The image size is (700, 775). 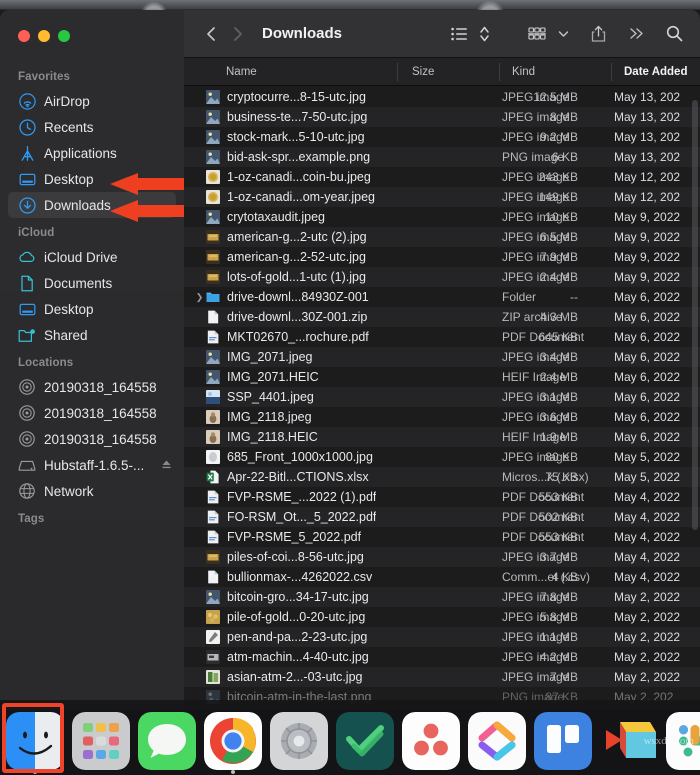 What do you see at coordinates (655, 72) in the screenshot?
I see `column-header-date-added: Date Added` at bounding box center [655, 72].